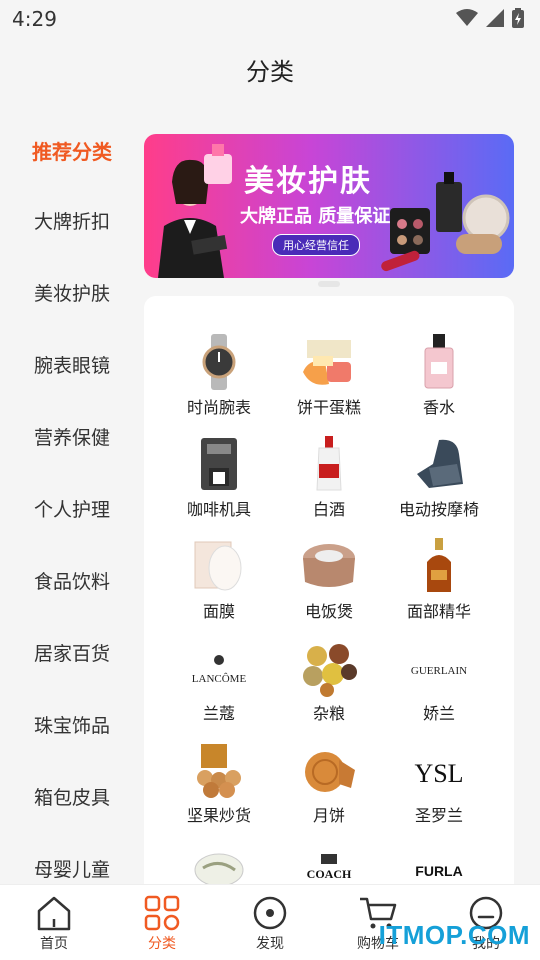  What do you see at coordinates (162, 944) in the screenshot?
I see `nav-label: 分类` at bounding box center [162, 944].